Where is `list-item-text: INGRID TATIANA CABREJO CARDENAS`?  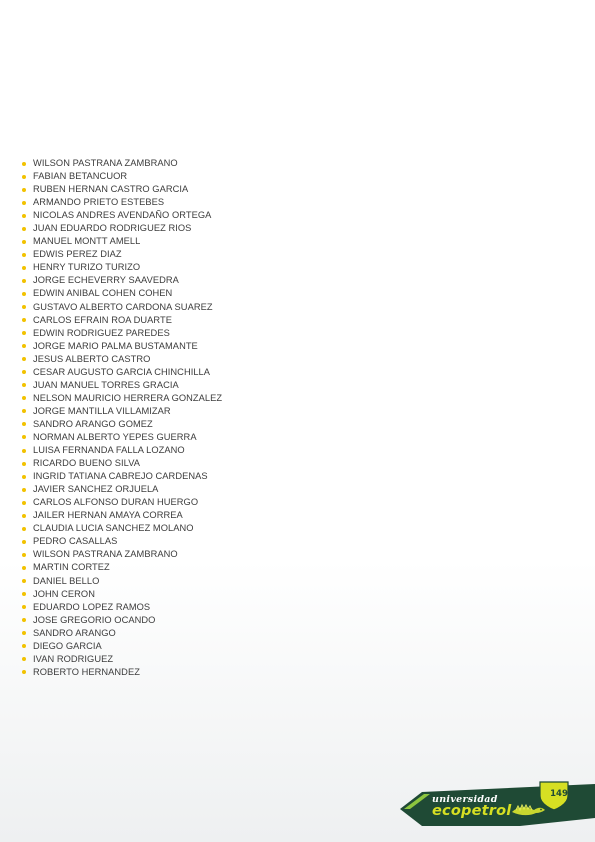
list-item-text: INGRID TATIANA CABREJO CARDENAS is located at coordinates (120, 476).